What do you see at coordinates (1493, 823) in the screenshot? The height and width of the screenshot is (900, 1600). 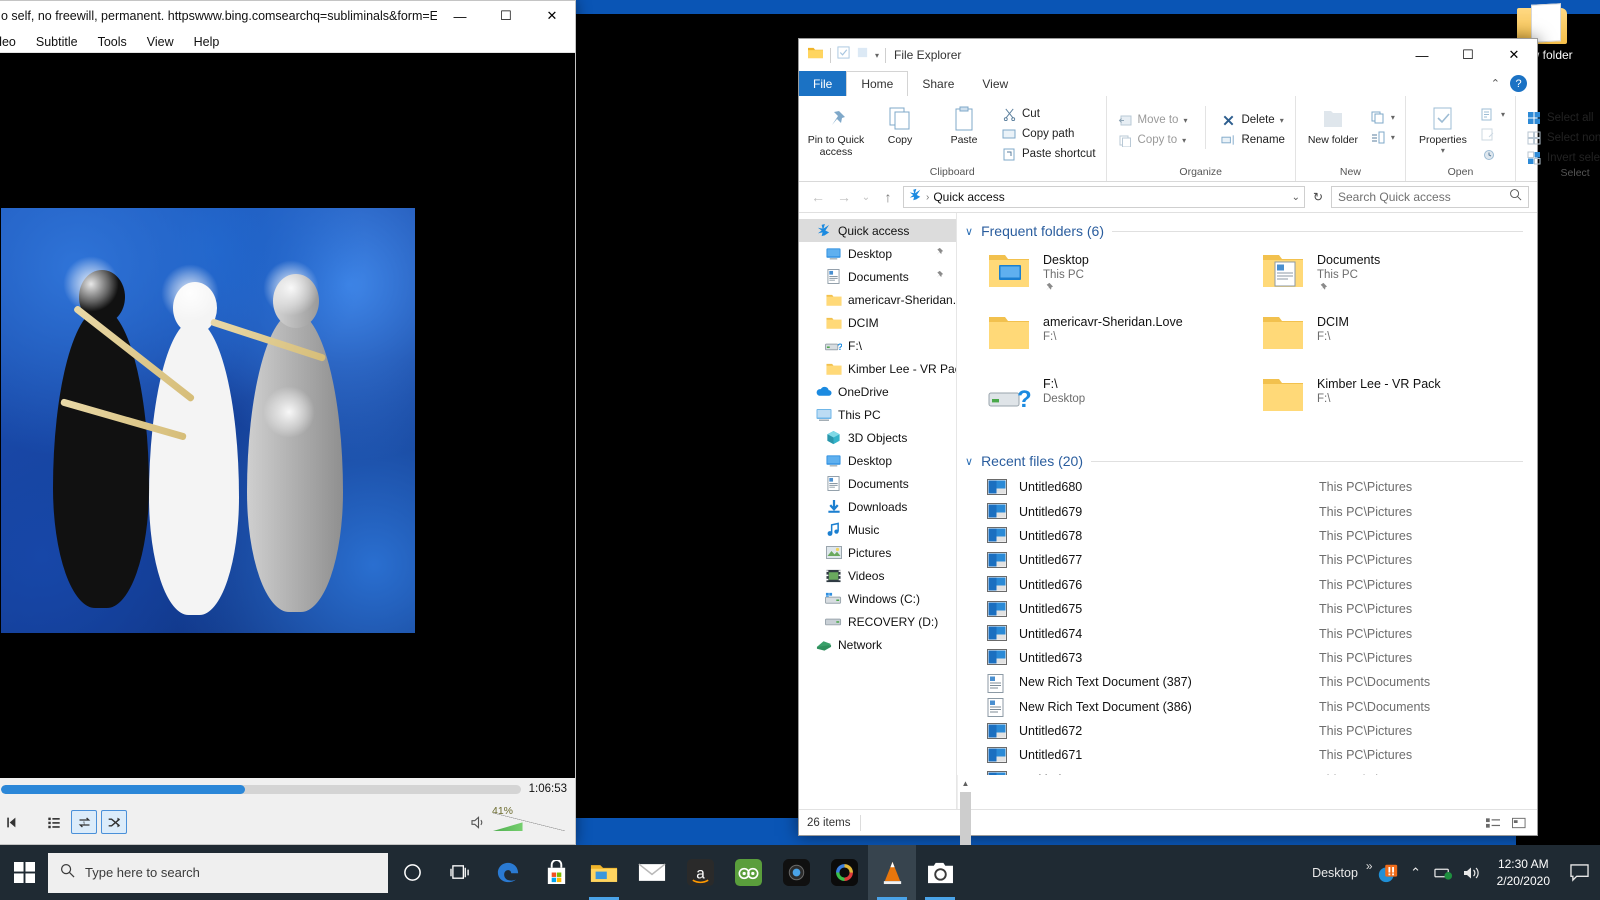 I see `details-view-button` at bounding box center [1493, 823].